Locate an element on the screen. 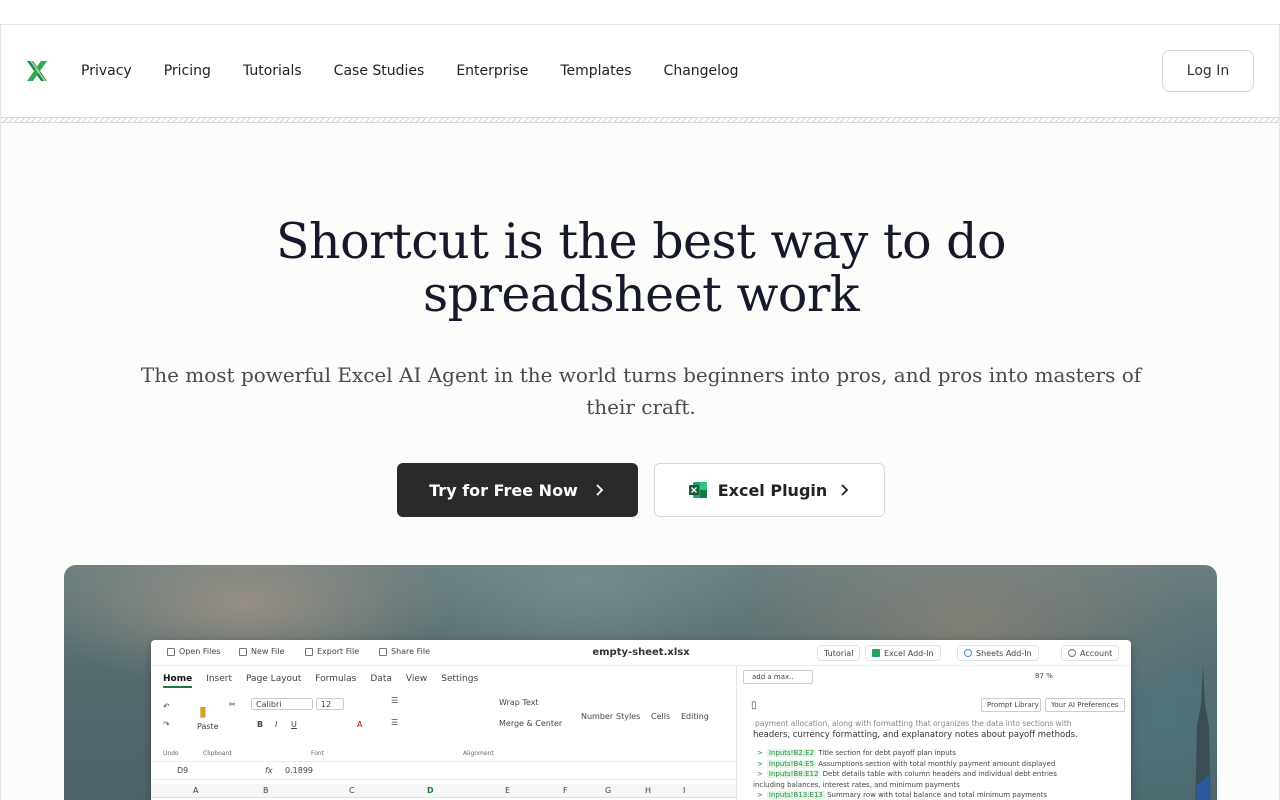 This screenshot has height=800, width=1280. font-color-icon: A is located at coordinates (359, 724).